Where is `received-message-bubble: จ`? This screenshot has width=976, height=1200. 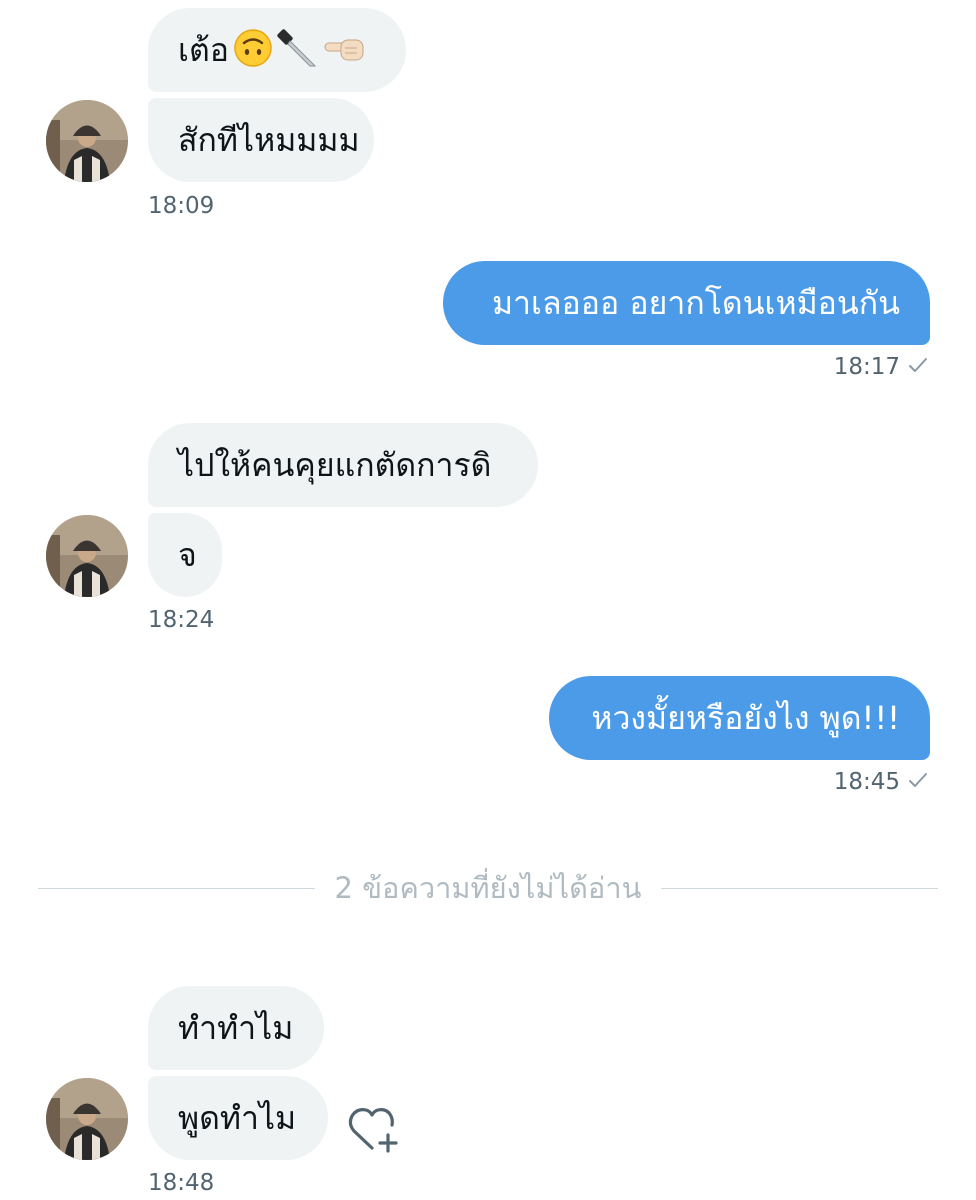
received-message-bubble: จ is located at coordinates (185, 555).